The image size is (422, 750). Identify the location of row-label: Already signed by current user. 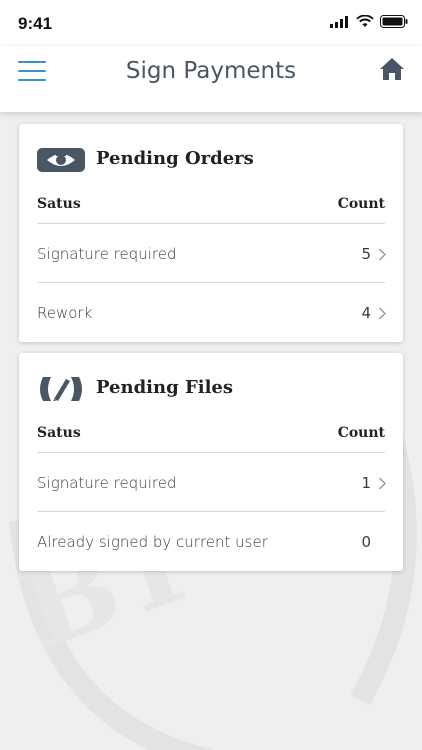
(152, 542).